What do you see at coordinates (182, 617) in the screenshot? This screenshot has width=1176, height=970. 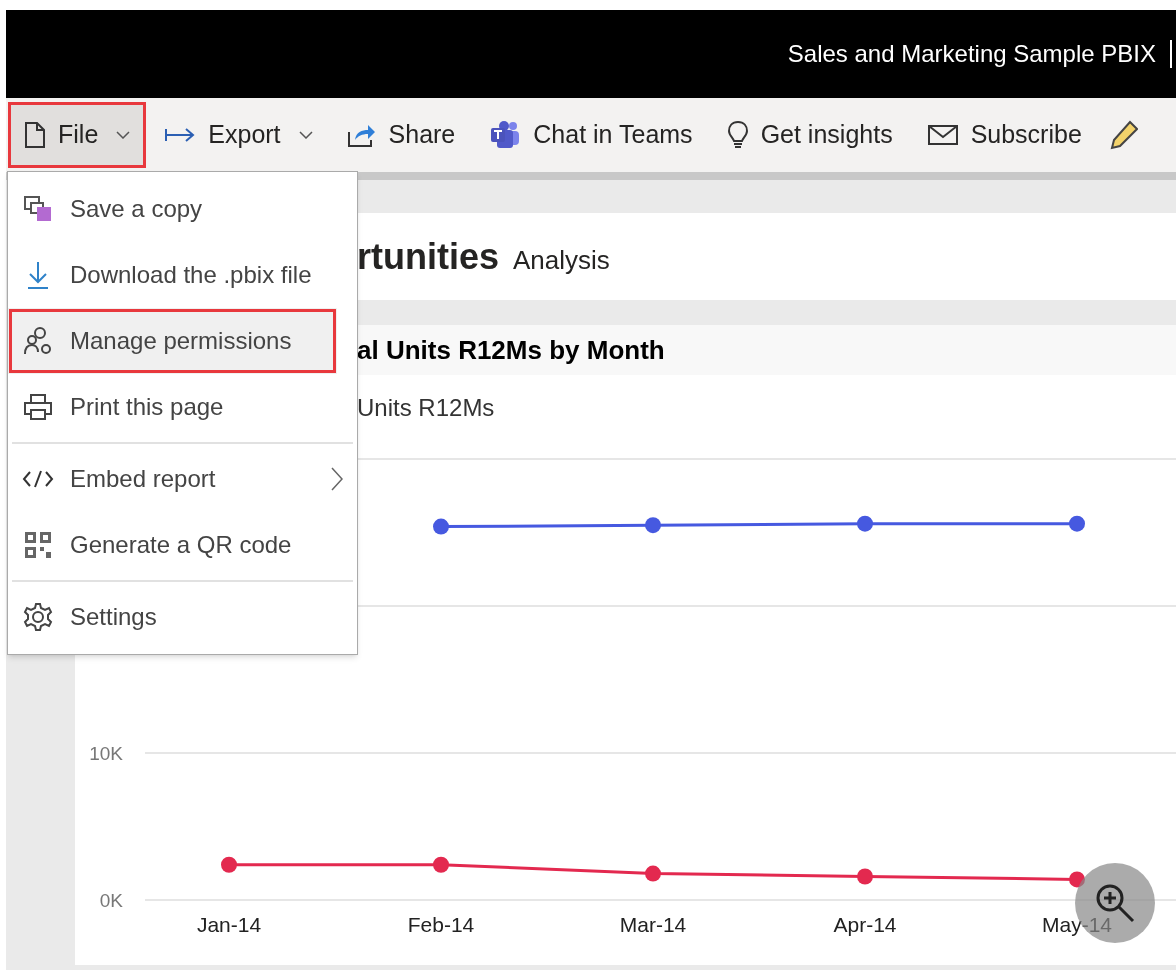 I see `menu-item: Settings` at bounding box center [182, 617].